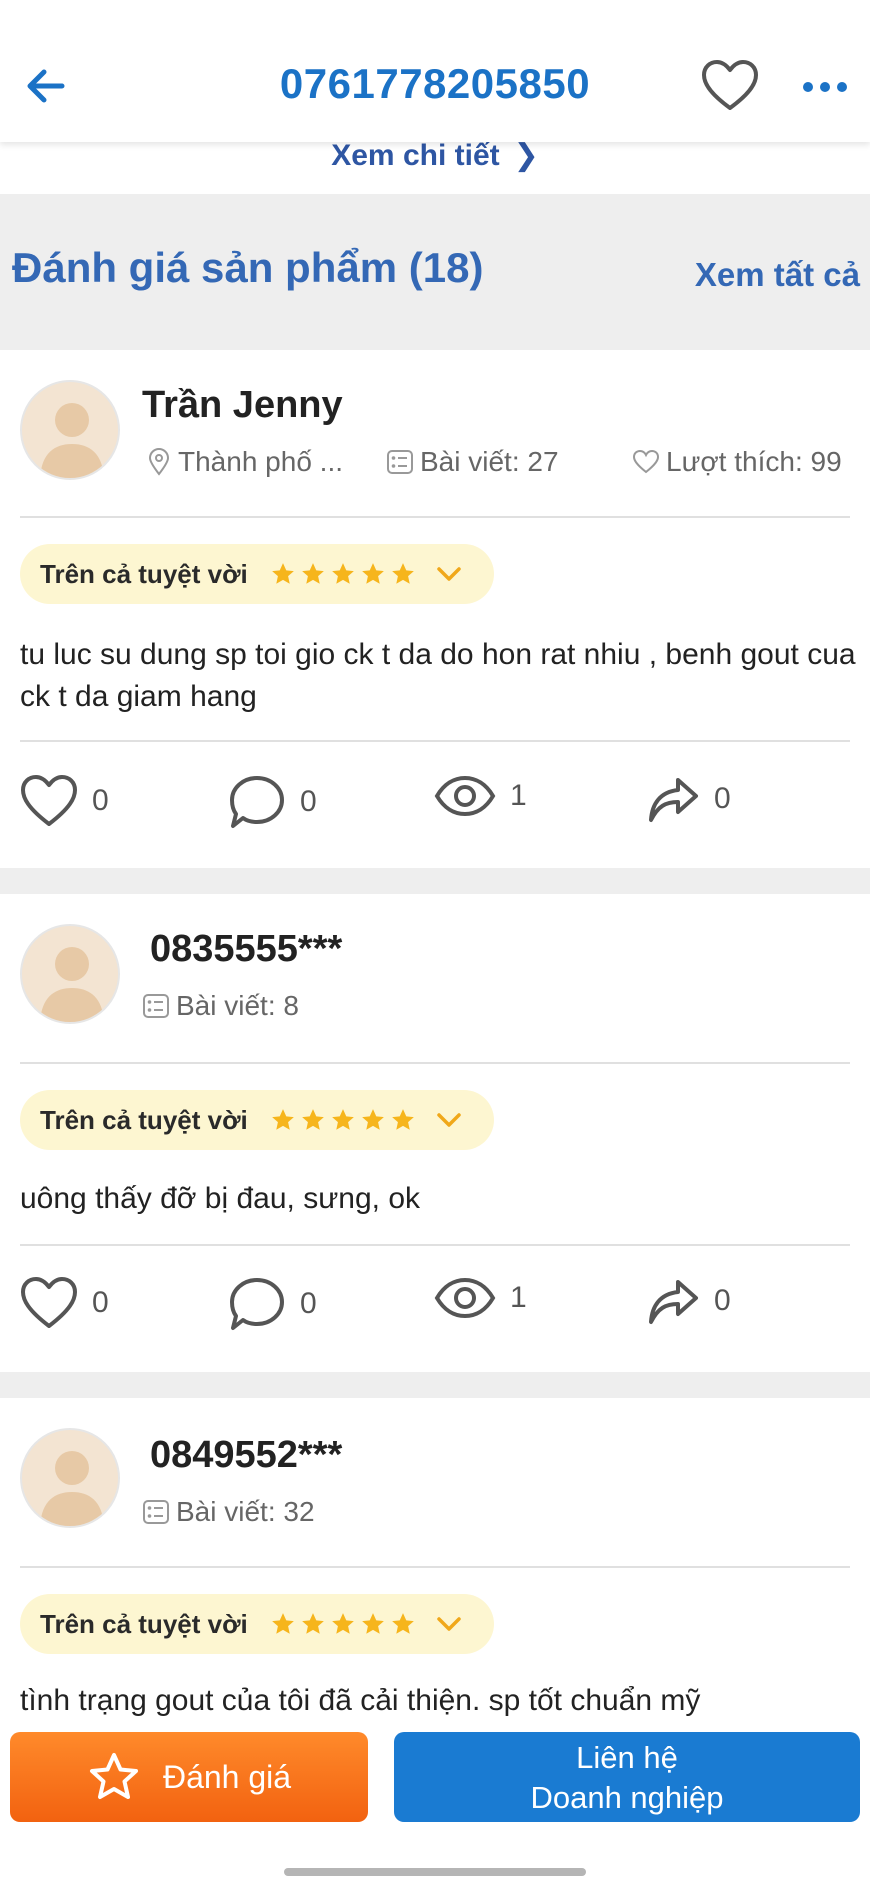  Describe the element at coordinates (246, 949) in the screenshot. I see `reviewer-name: 0835555***` at that location.